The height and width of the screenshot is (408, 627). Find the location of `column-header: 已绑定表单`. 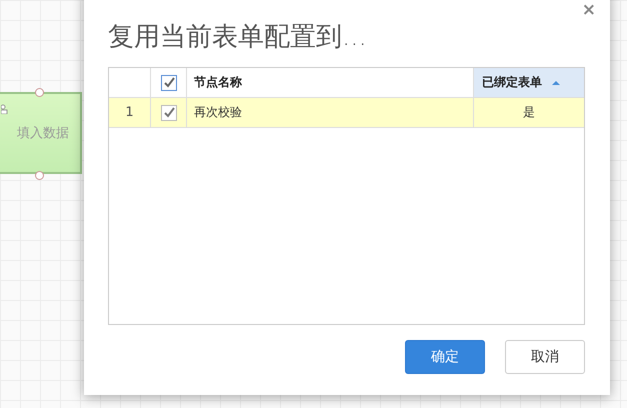

column-header: 已绑定表单 is located at coordinates (529, 82).